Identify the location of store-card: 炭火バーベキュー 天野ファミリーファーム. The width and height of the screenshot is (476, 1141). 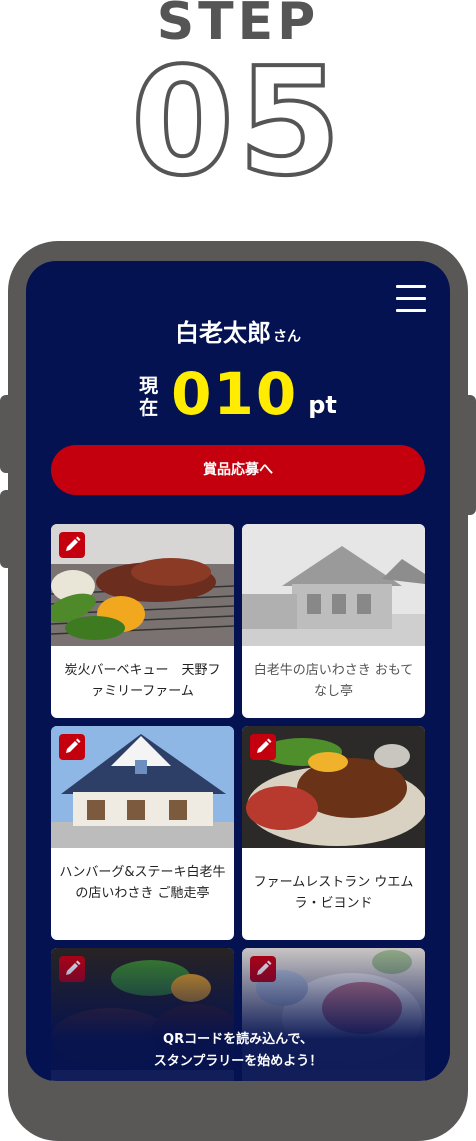
(142, 621).